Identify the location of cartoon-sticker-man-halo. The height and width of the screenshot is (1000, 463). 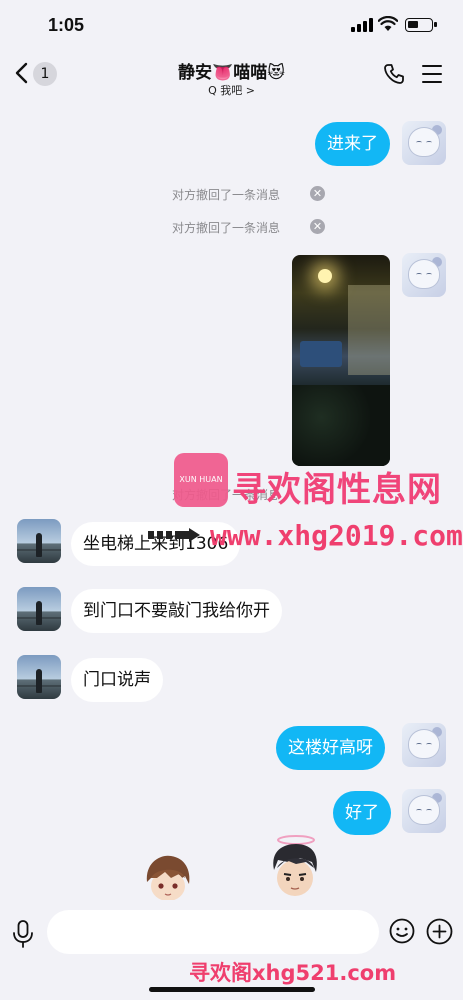
(295, 867).